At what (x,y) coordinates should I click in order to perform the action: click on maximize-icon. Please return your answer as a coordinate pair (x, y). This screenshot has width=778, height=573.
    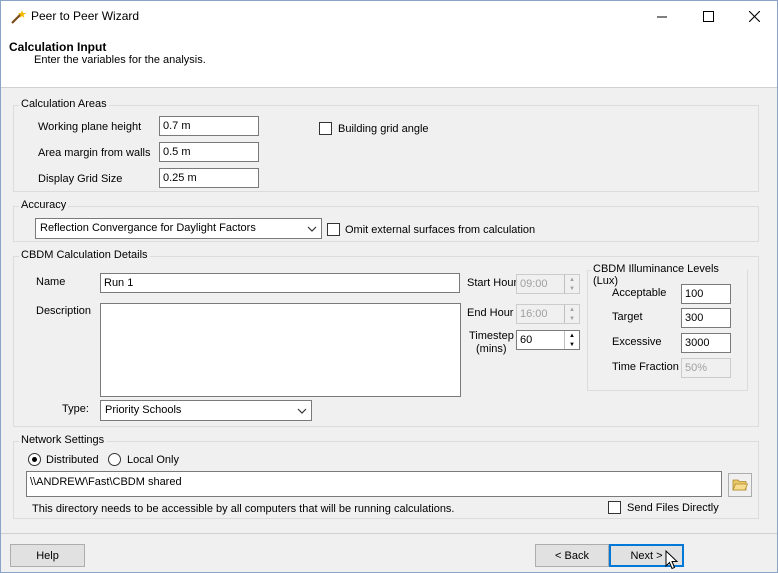
    Looking at the image, I should click on (708, 16).